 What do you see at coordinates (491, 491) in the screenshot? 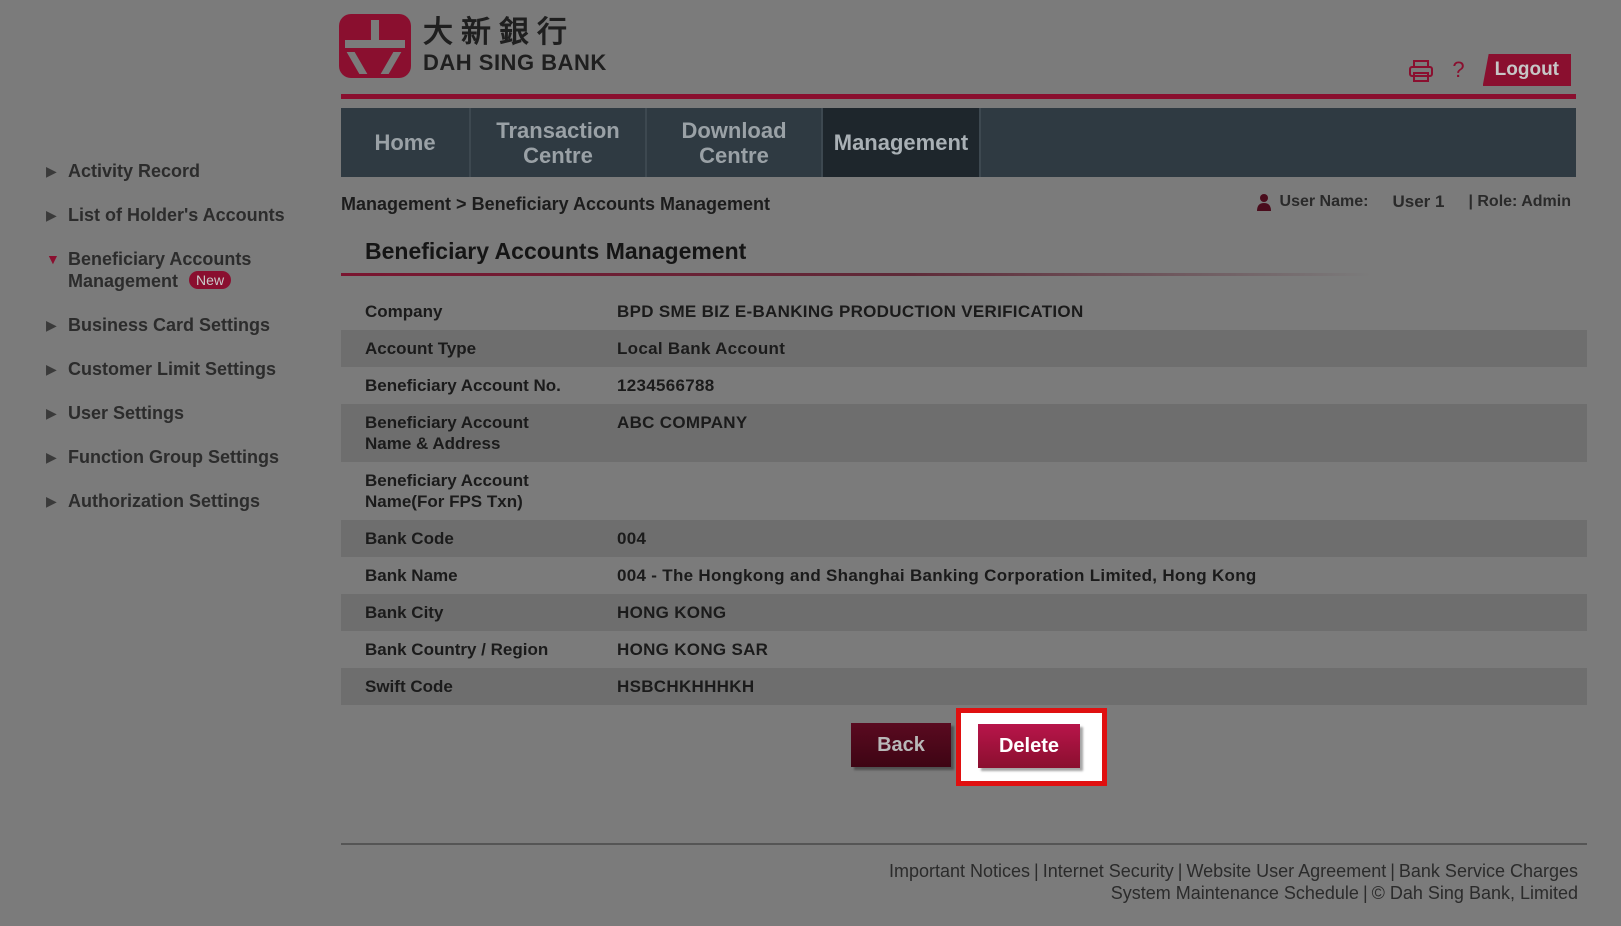
I see `detail-label: Beneficiary Account Name(For FPS Txn)` at bounding box center [491, 491].